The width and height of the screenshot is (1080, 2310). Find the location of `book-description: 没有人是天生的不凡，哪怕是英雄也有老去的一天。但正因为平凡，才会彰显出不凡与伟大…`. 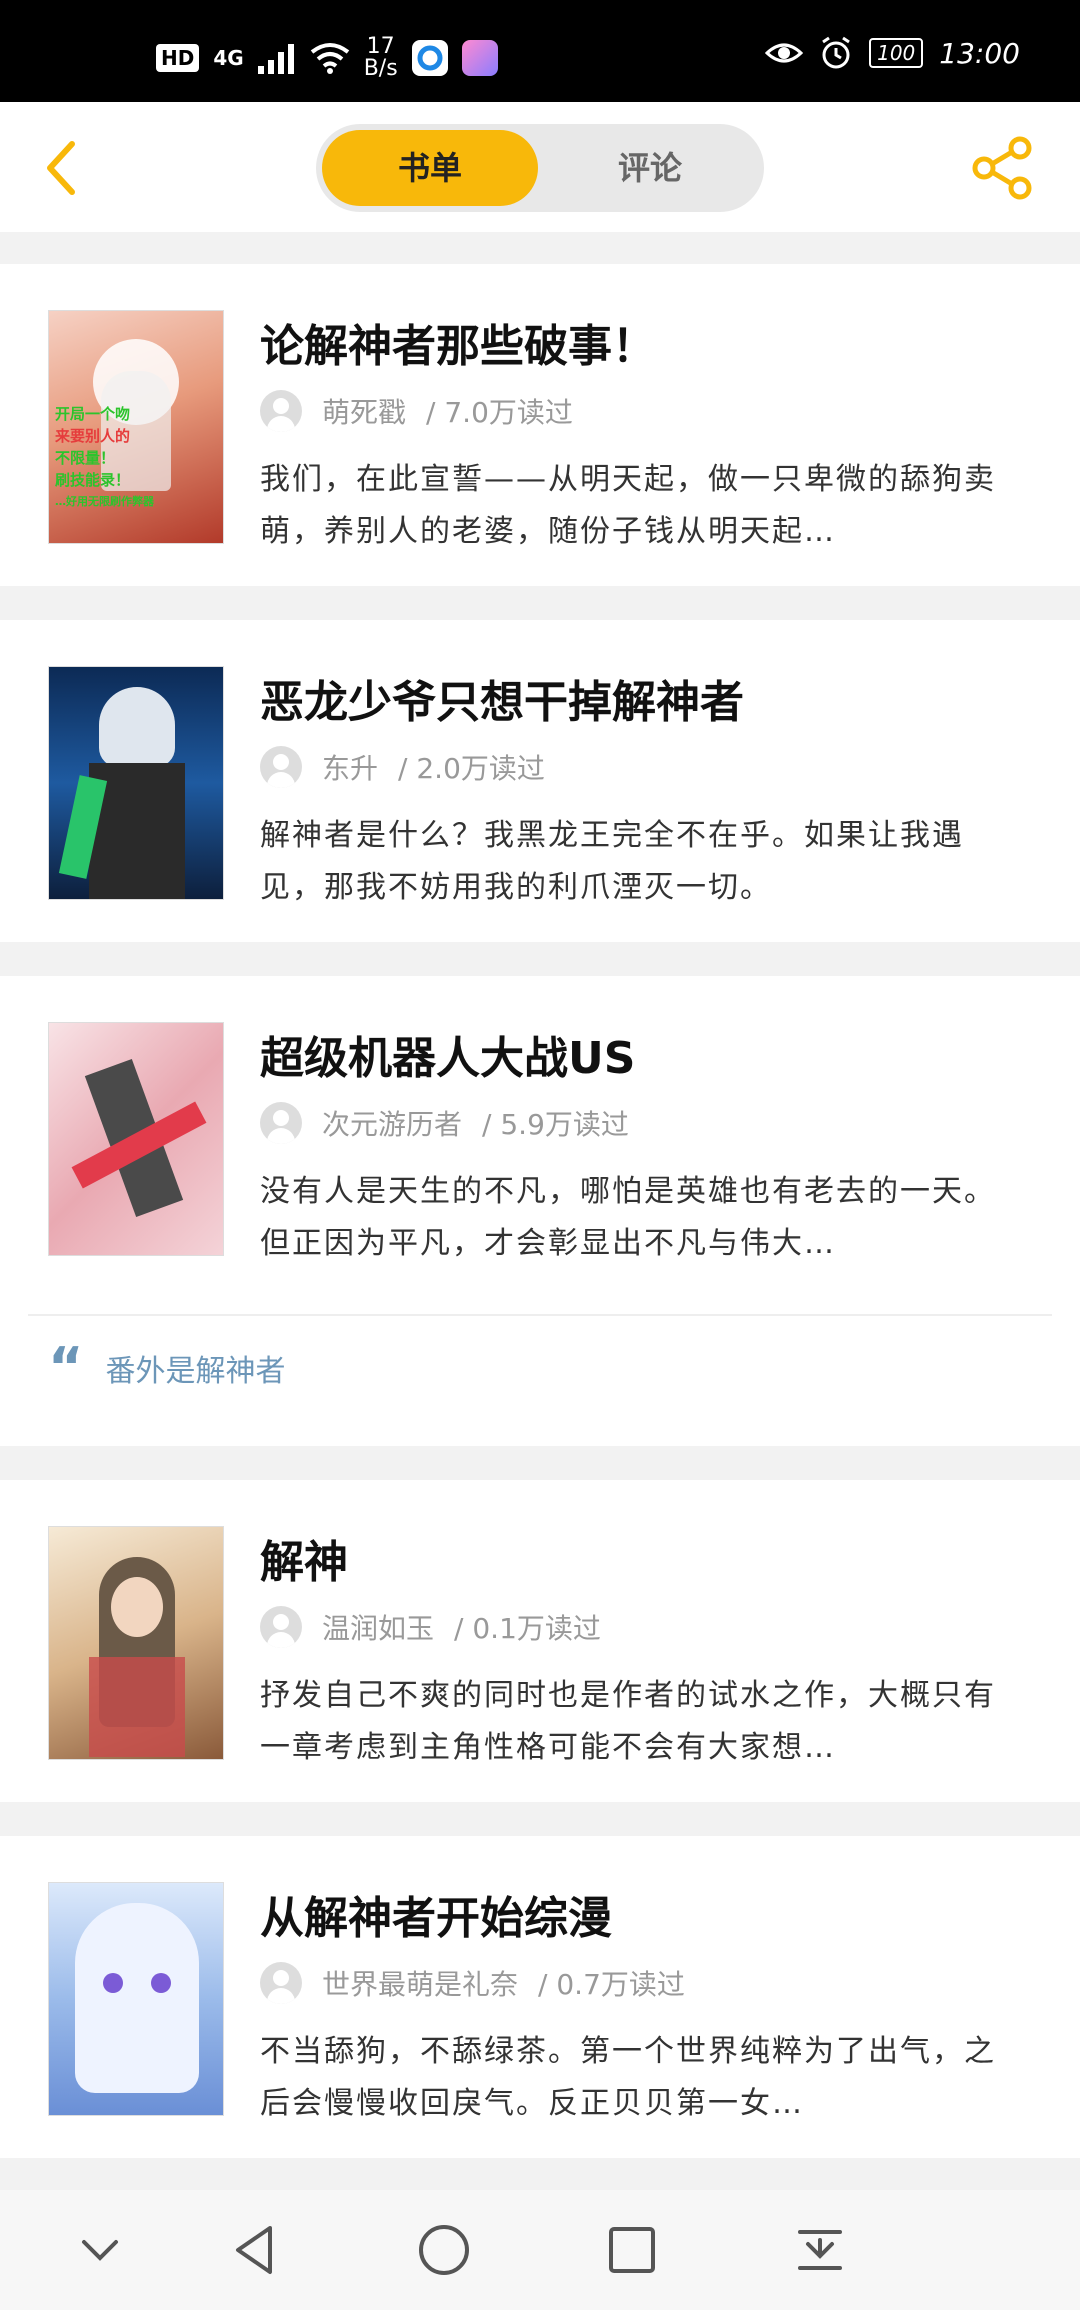

book-description: 没有人是天生的不凡，哪怕是英雄也有老去的一天。但正因为平凡，才会彰显出不凡与伟大… is located at coordinates (628, 1217).